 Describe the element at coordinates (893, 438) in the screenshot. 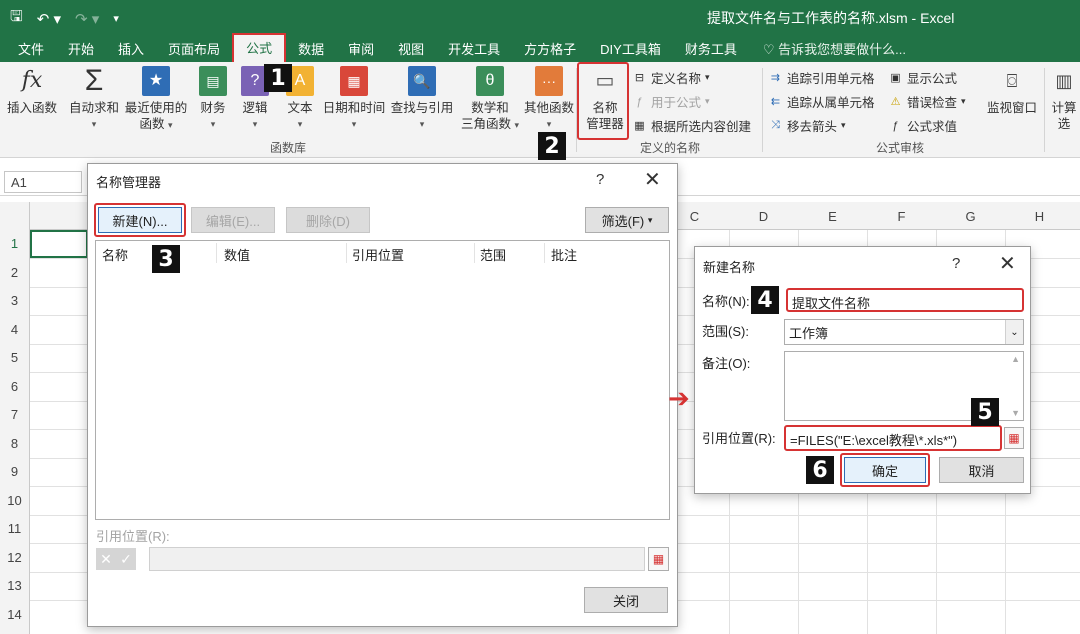

I see `refers-to-field: =FILES("E:\excel教程\*.xls*")` at that location.